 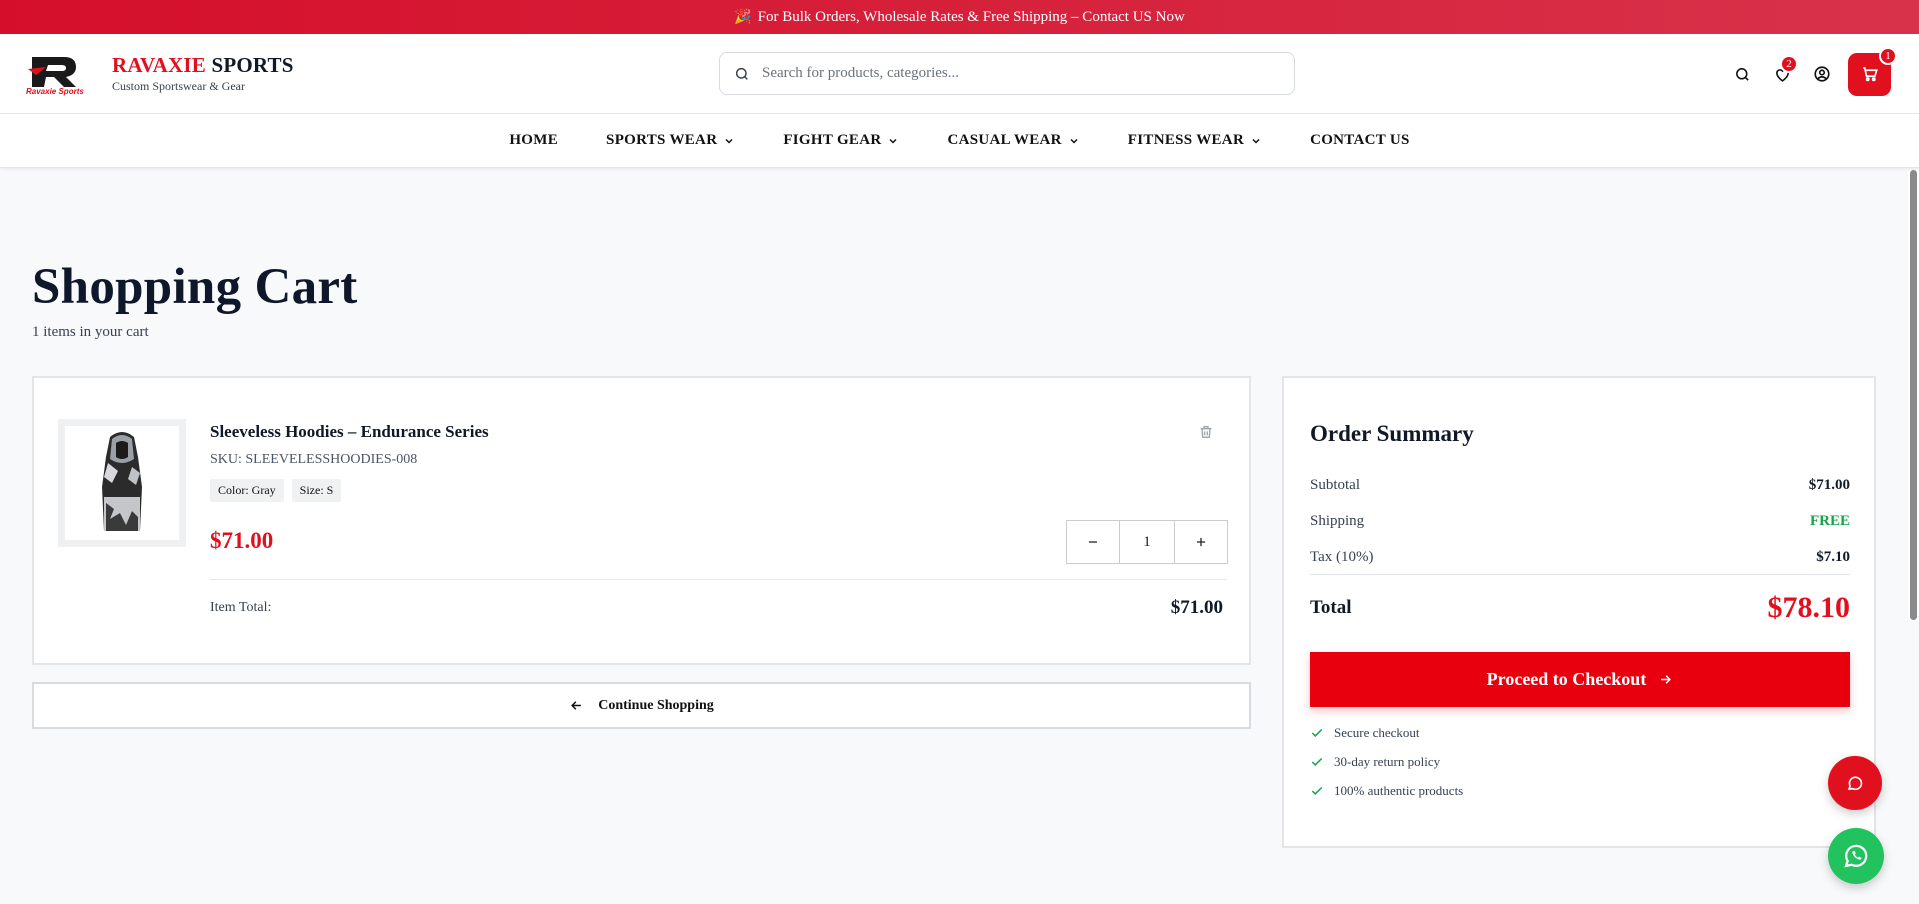 What do you see at coordinates (1580, 485) in the screenshot?
I see `subtotal-row: Subtotal $71.00` at bounding box center [1580, 485].